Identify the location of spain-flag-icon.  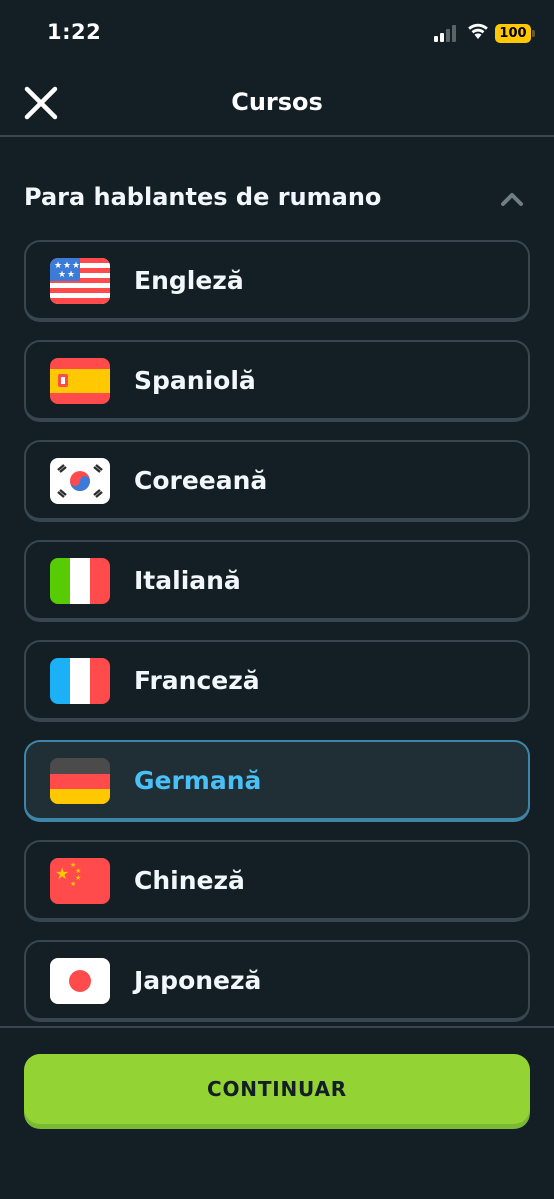
(80, 381).